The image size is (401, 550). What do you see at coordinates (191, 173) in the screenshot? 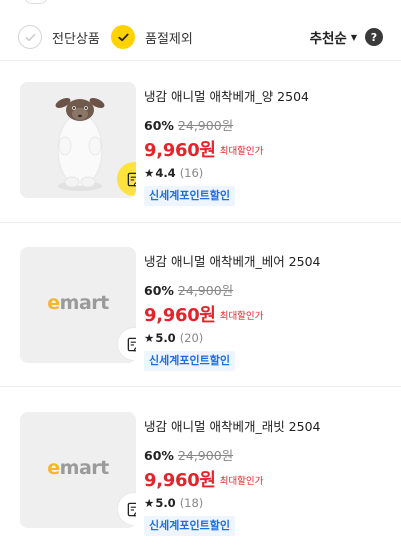
I see `review-count: (16)` at bounding box center [191, 173].